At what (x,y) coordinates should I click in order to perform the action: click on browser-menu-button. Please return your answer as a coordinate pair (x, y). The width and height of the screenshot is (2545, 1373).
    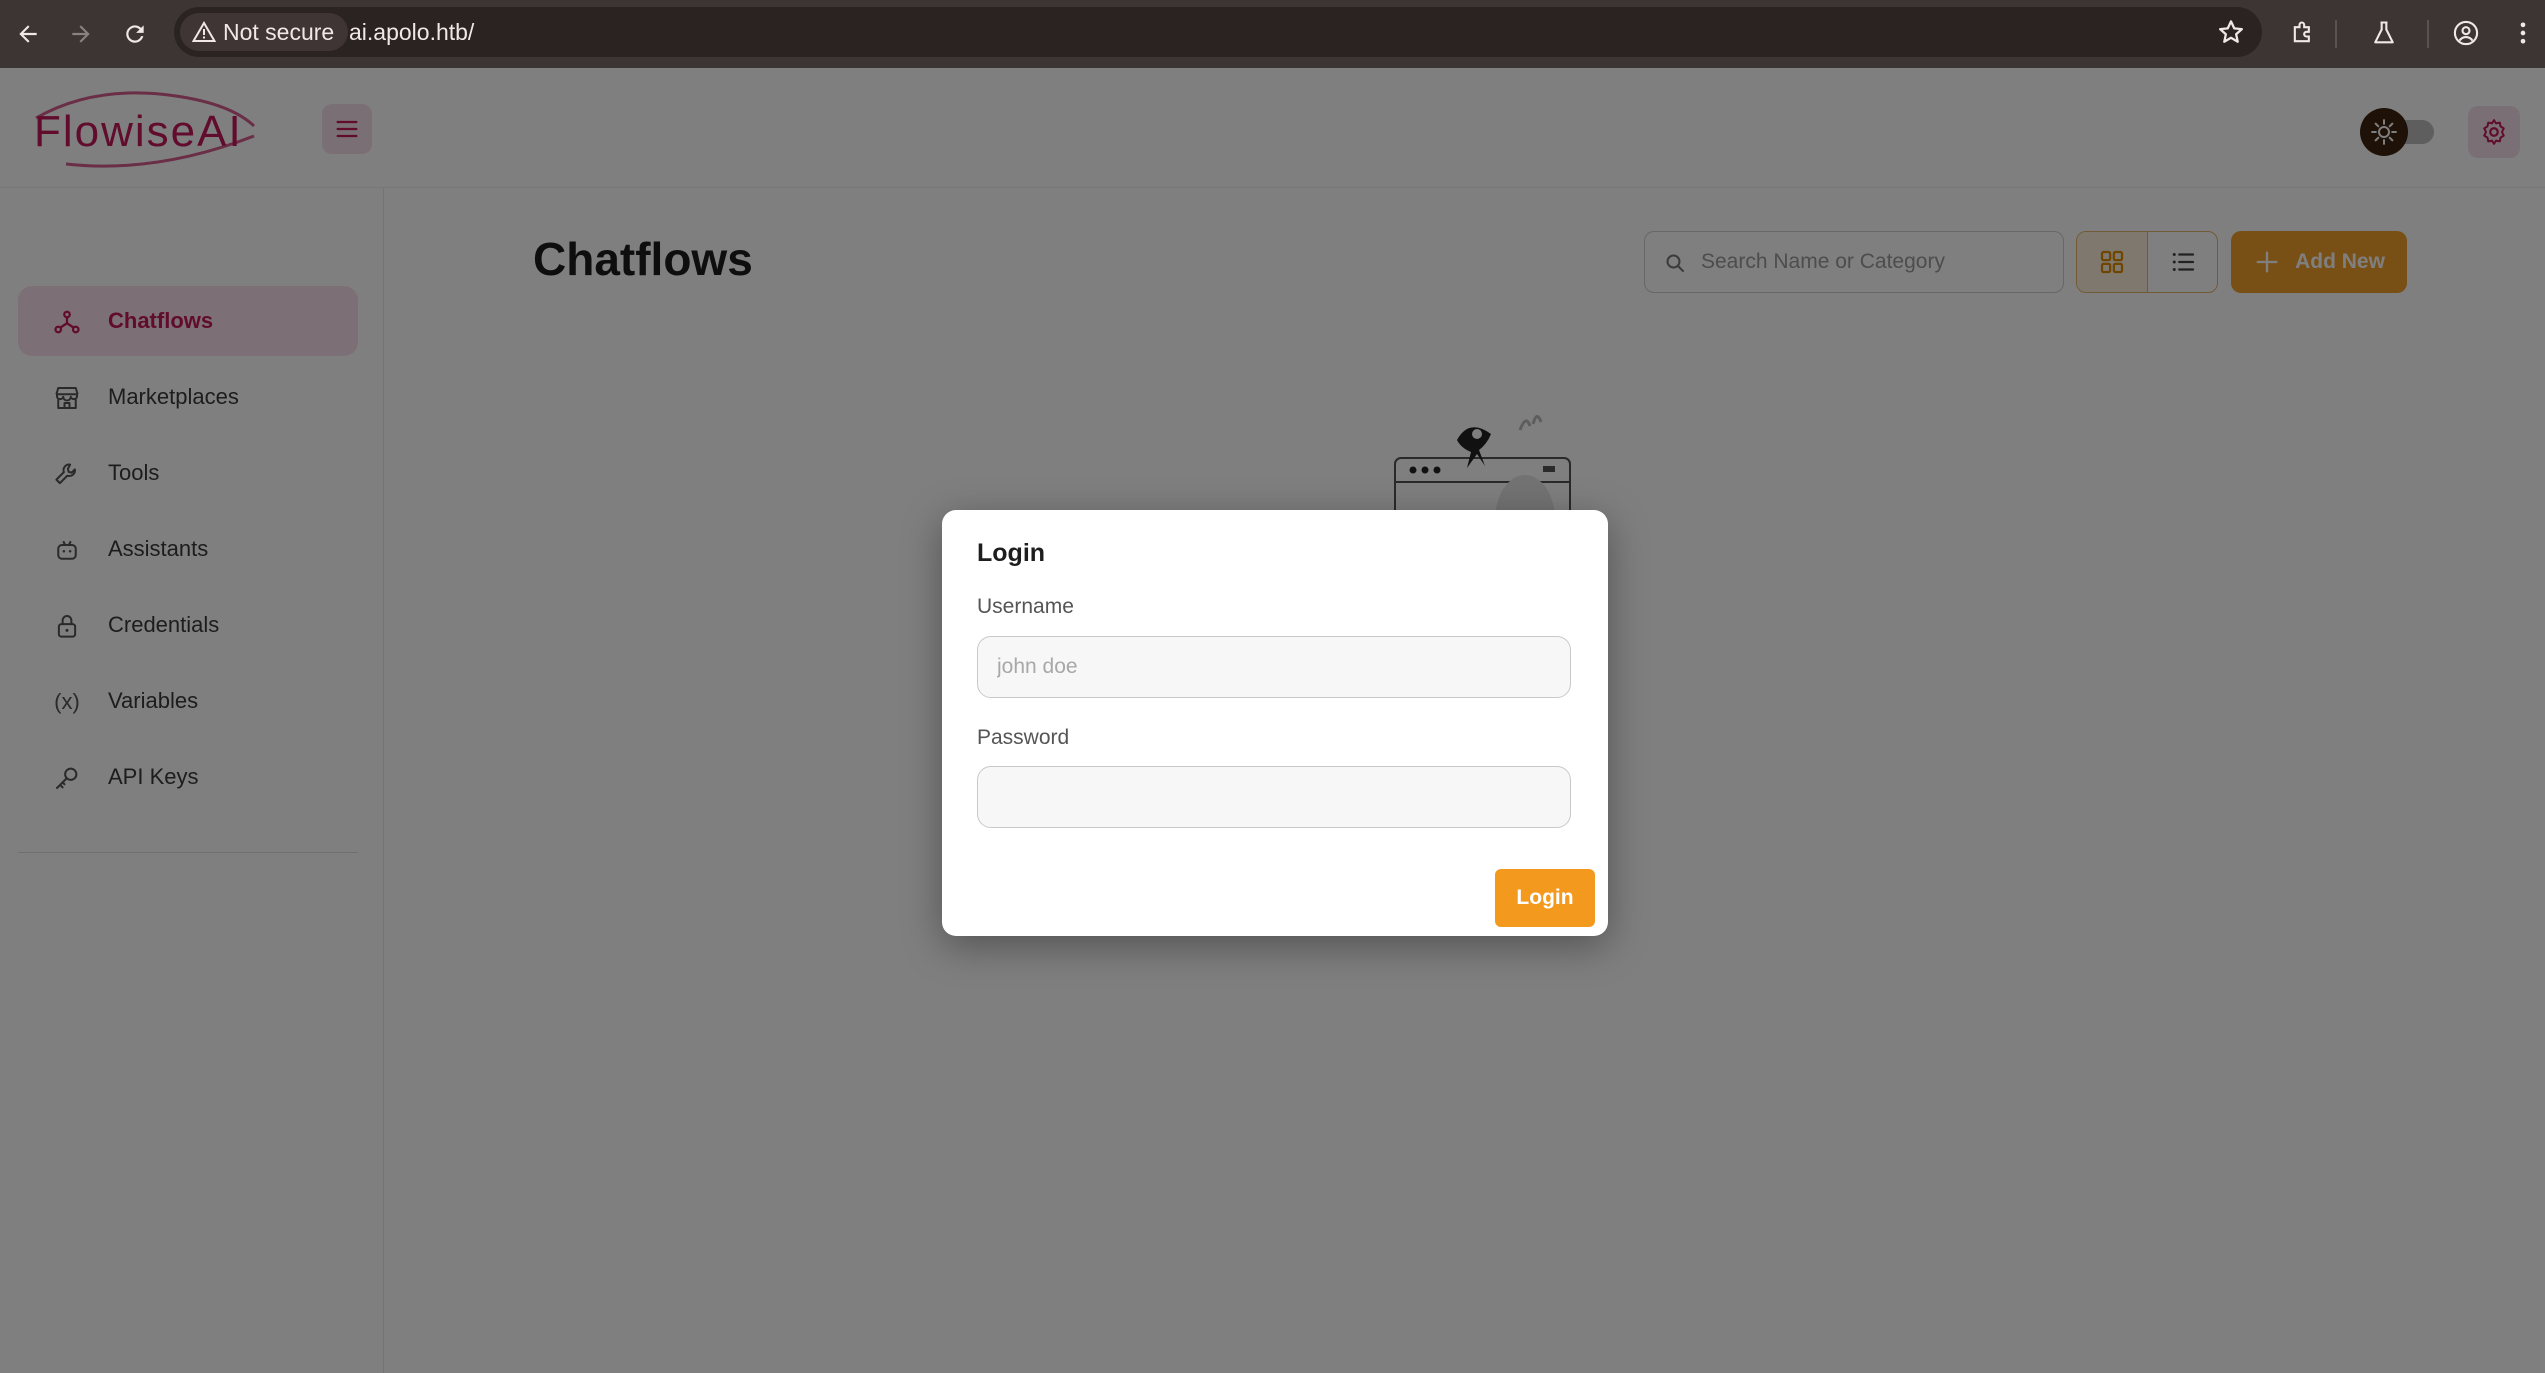
    Looking at the image, I should click on (2523, 33).